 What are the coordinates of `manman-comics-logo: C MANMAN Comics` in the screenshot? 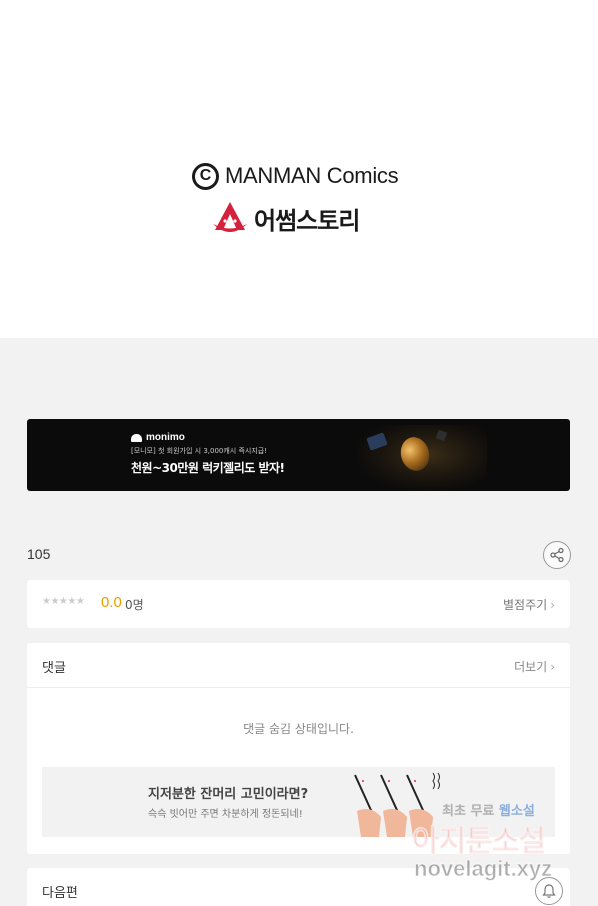 It's located at (295, 176).